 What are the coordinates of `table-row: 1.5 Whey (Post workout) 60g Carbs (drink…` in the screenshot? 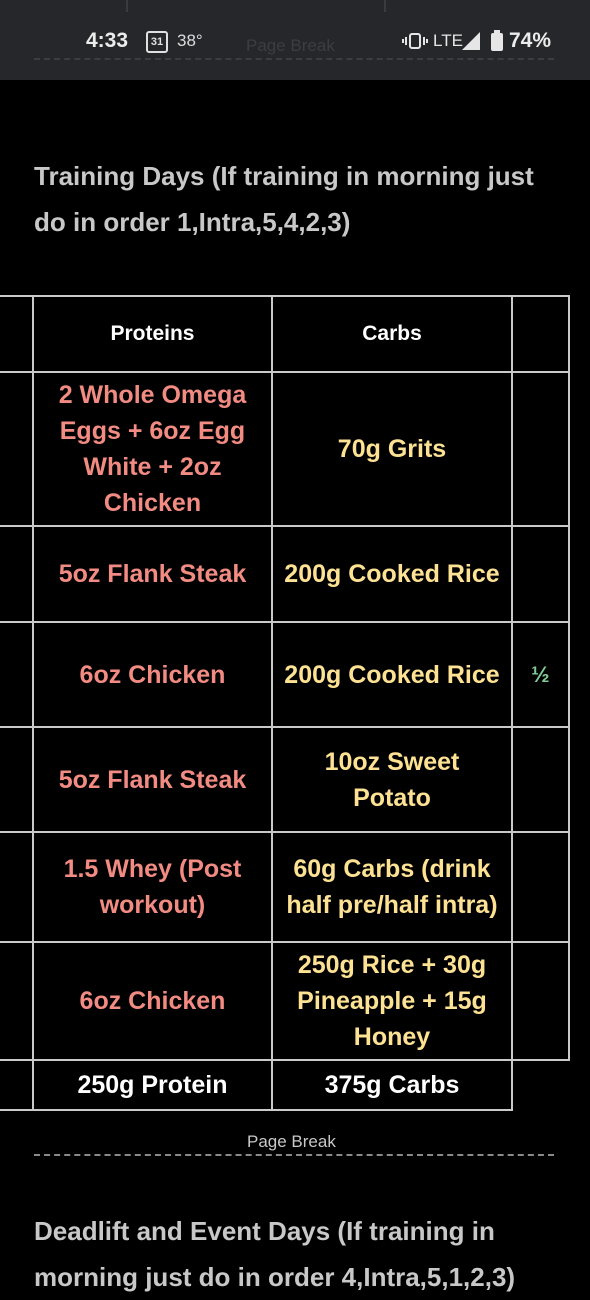 It's located at (285, 887).